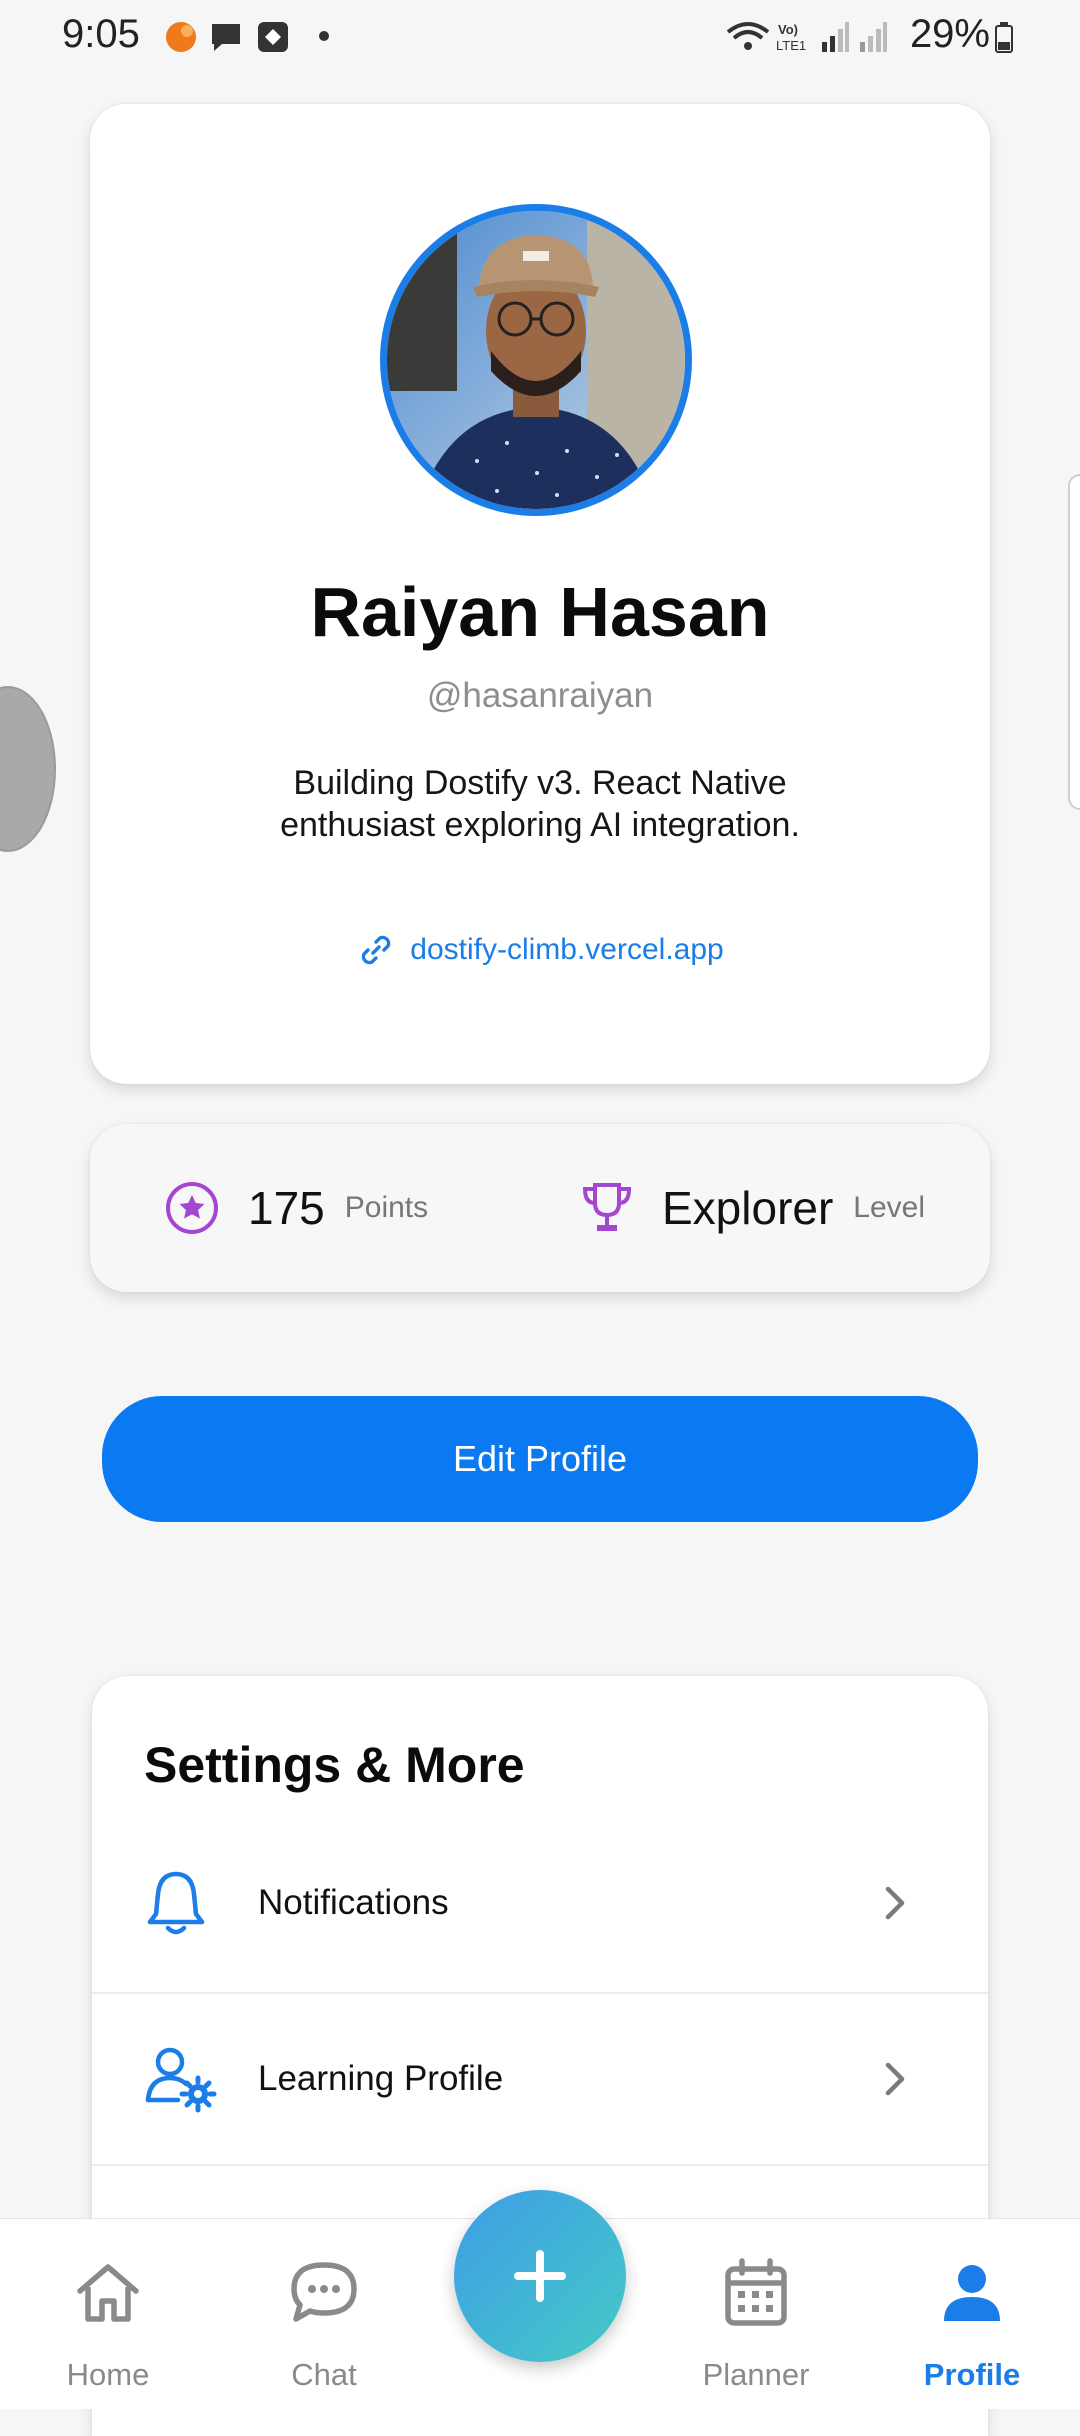 This screenshot has height=2436, width=1080. What do you see at coordinates (949, 34) in the screenshot?
I see `battery-percentage: 29%` at bounding box center [949, 34].